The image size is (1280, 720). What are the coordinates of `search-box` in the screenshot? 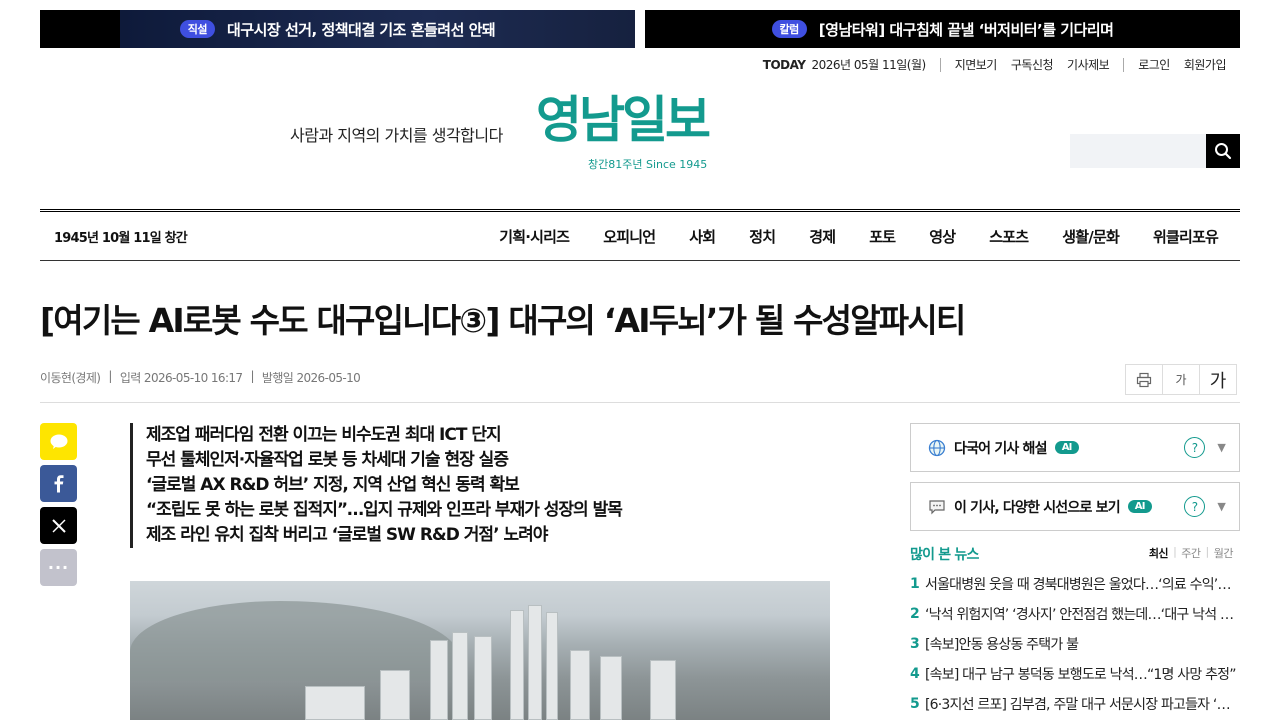 It's located at (1155, 151).